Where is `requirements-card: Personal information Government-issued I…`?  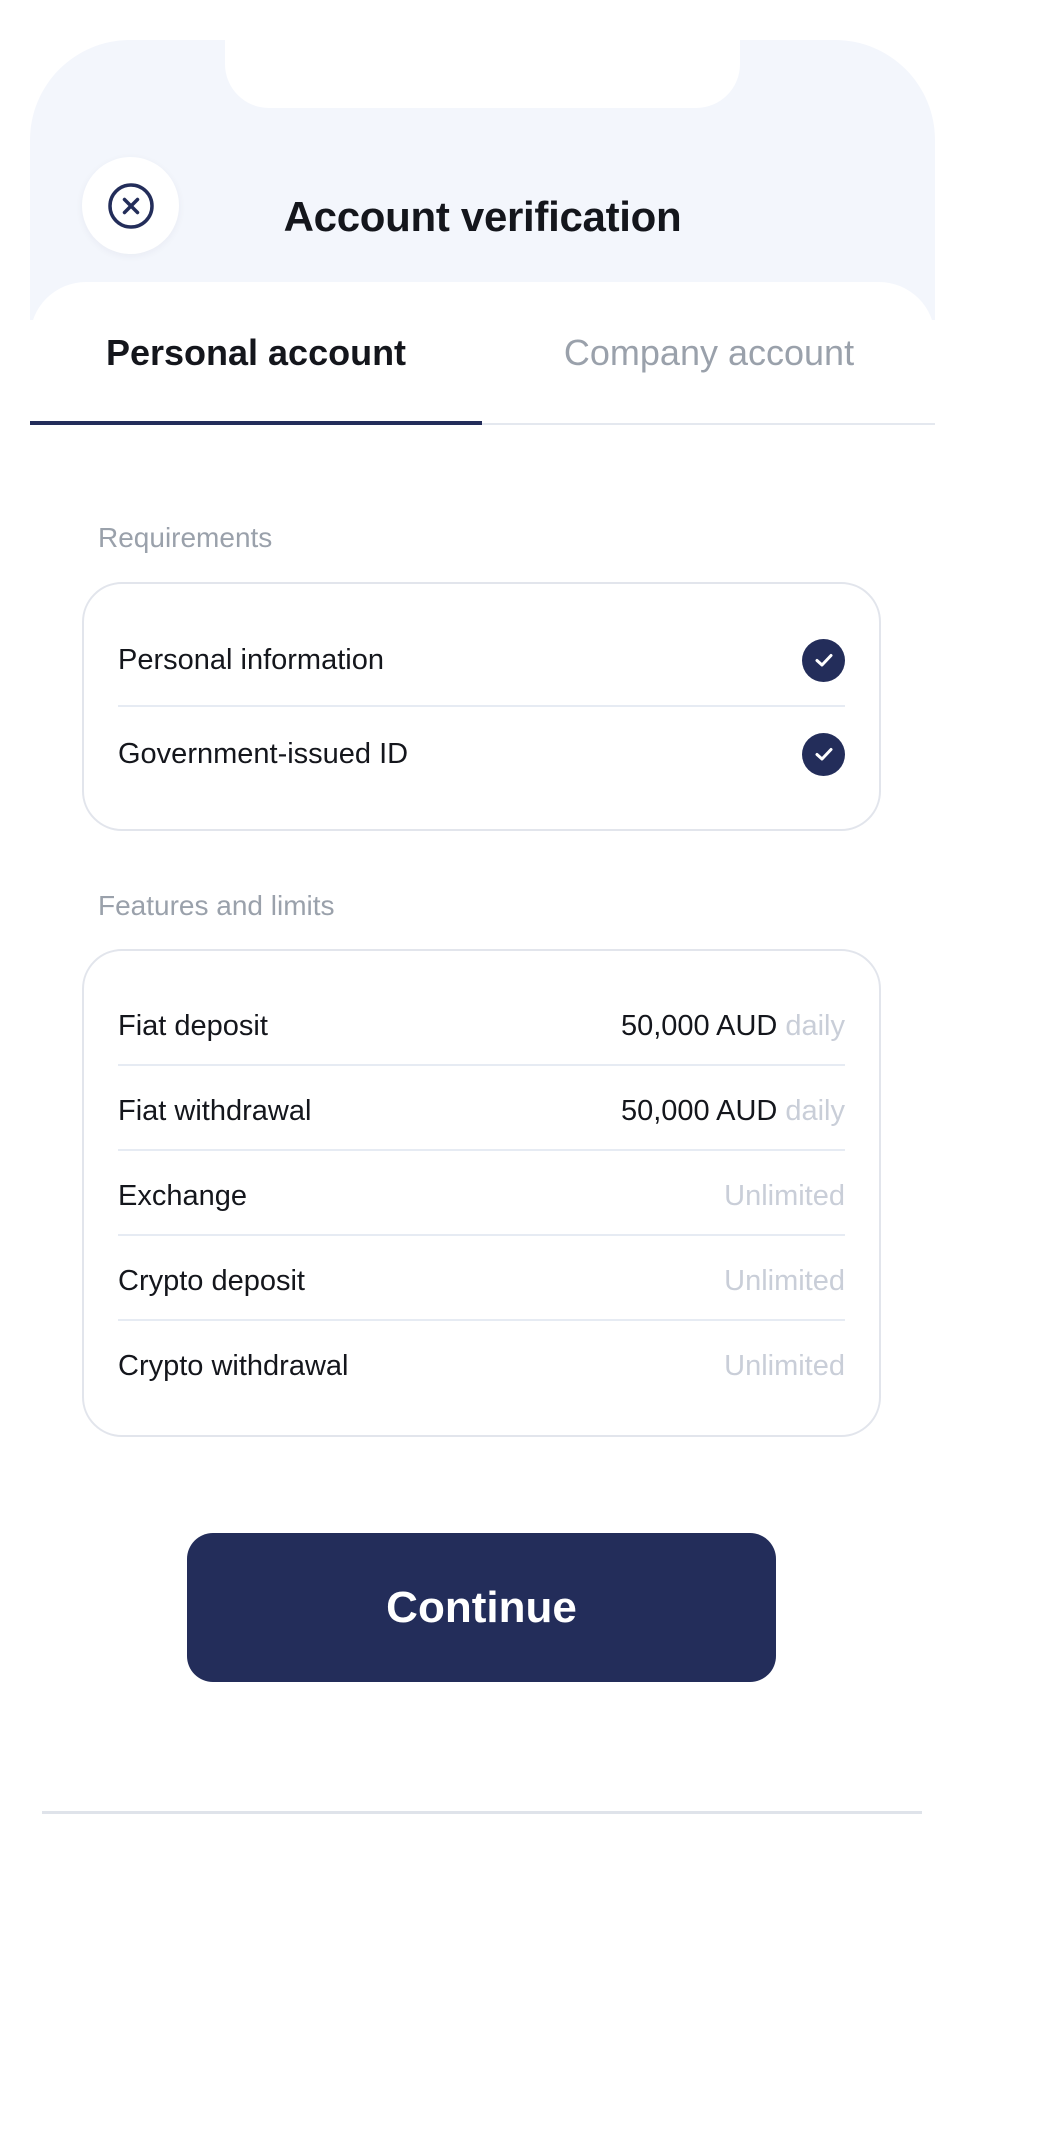
requirements-card: Personal information Government-issued I… is located at coordinates (481, 706).